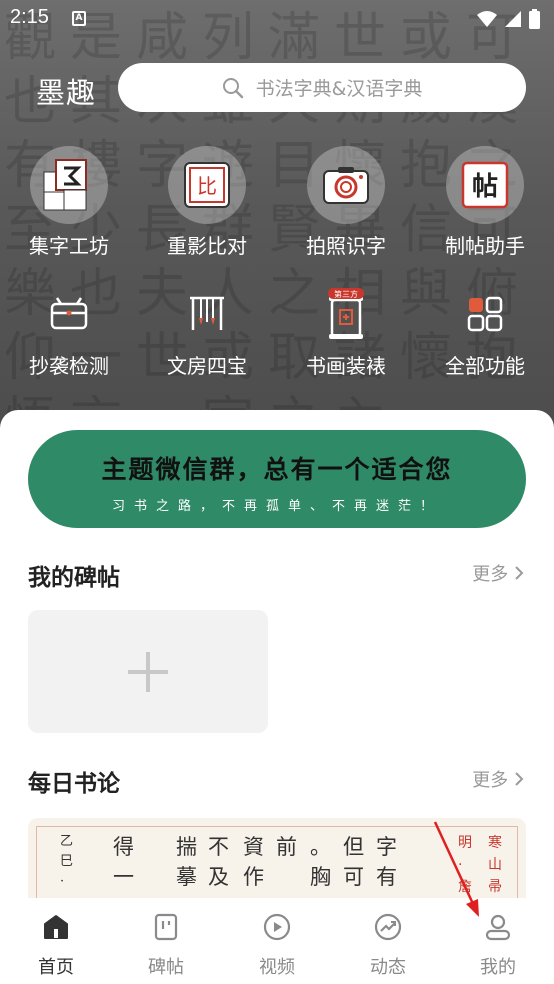 The height and width of the screenshot is (984, 554). I want to click on daily-quote-card: 乙巳 · 得一 揣摹 不及 資作 前 。胸 但可 字有 明 · 詹 寒山帚, so click(277, 858).